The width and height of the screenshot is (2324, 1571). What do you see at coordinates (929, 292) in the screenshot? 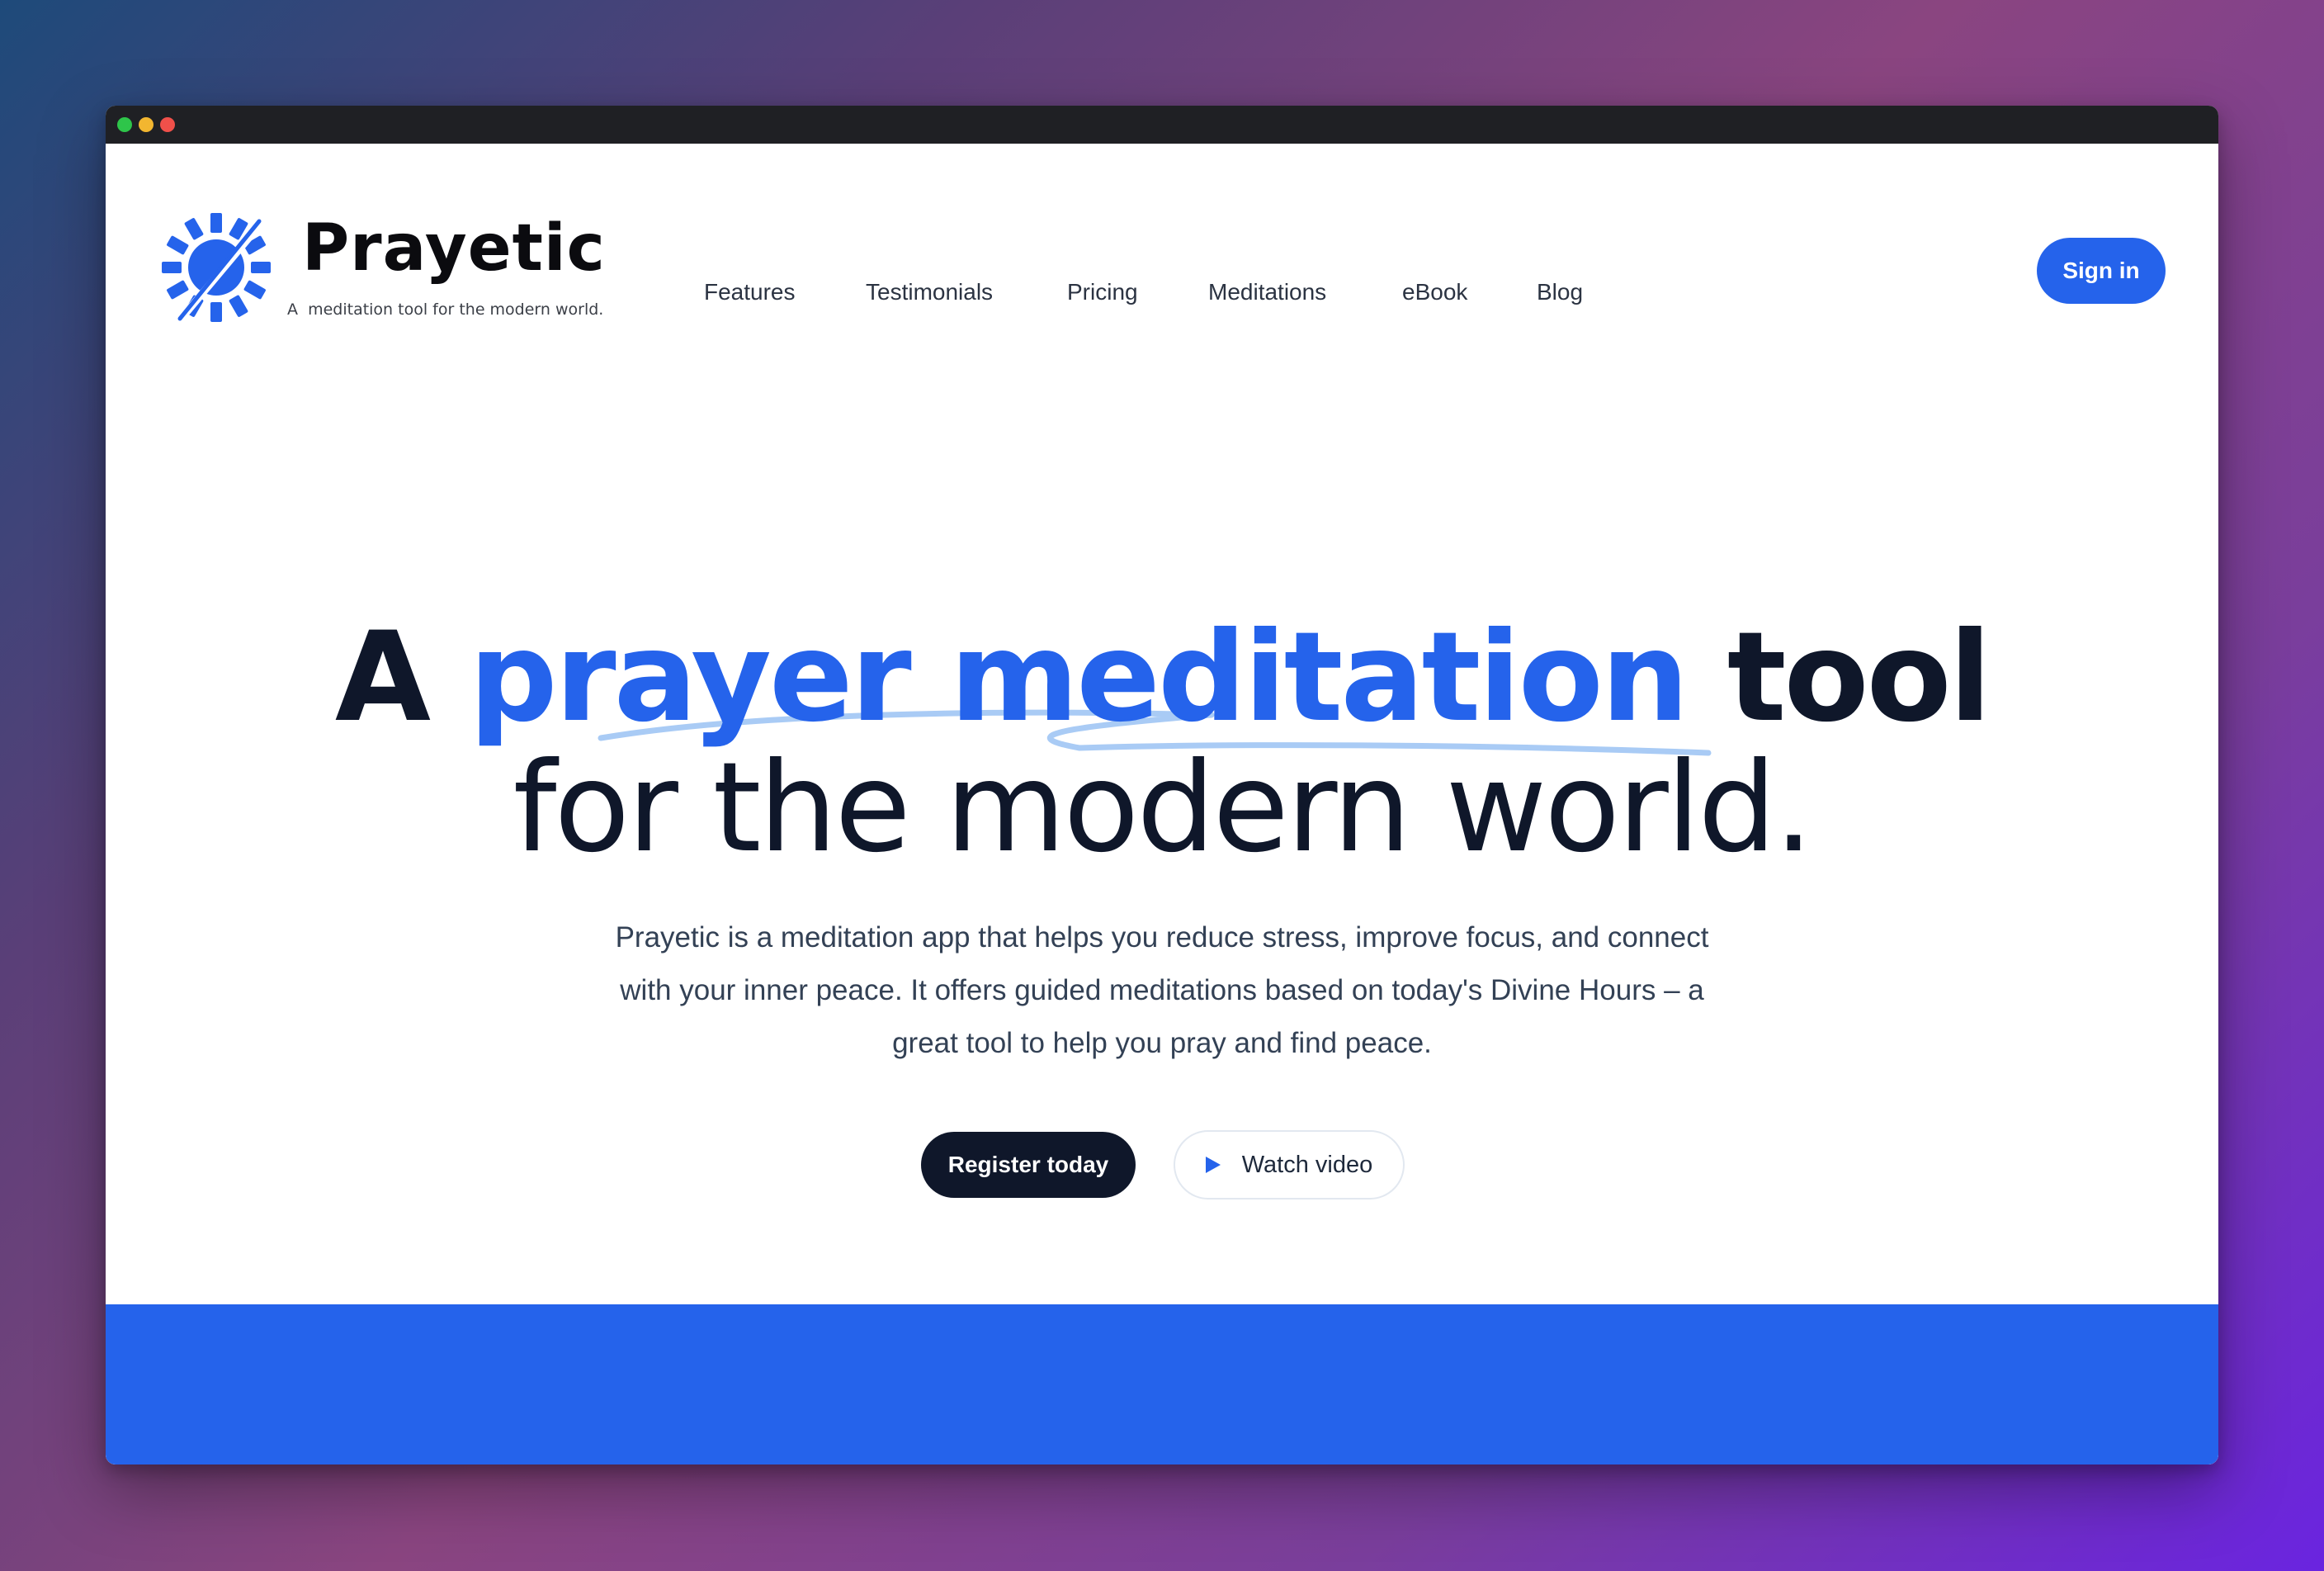
I see `nav-link-testimonials: Testimonials` at bounding box center [929, 292].